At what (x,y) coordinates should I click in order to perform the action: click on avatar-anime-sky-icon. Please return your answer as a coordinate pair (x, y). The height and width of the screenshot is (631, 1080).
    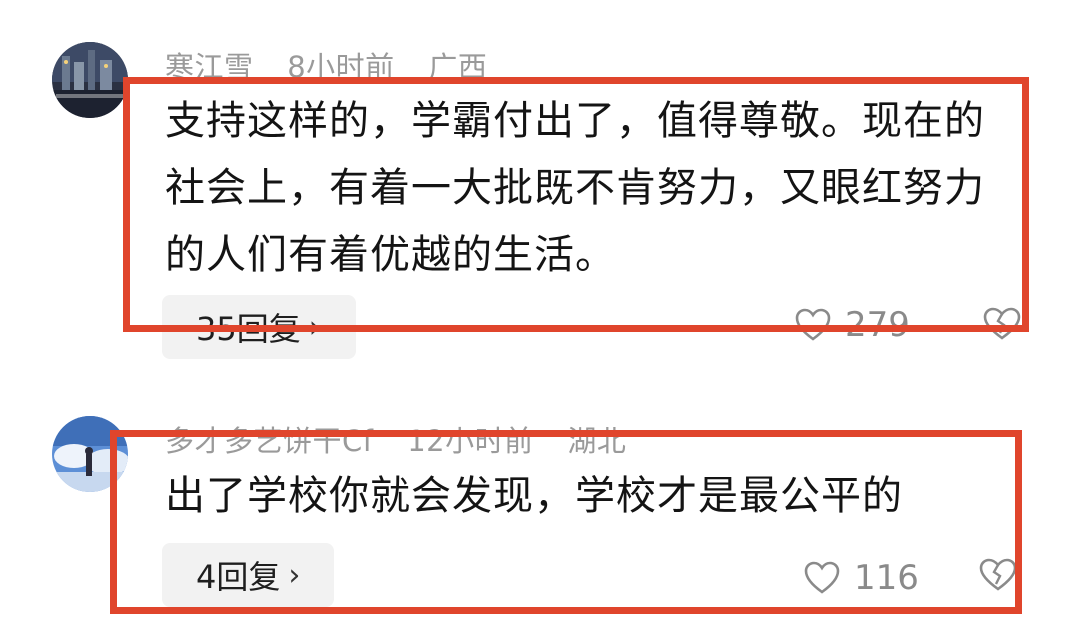
    Looking at the image, I should click on (90, 454).